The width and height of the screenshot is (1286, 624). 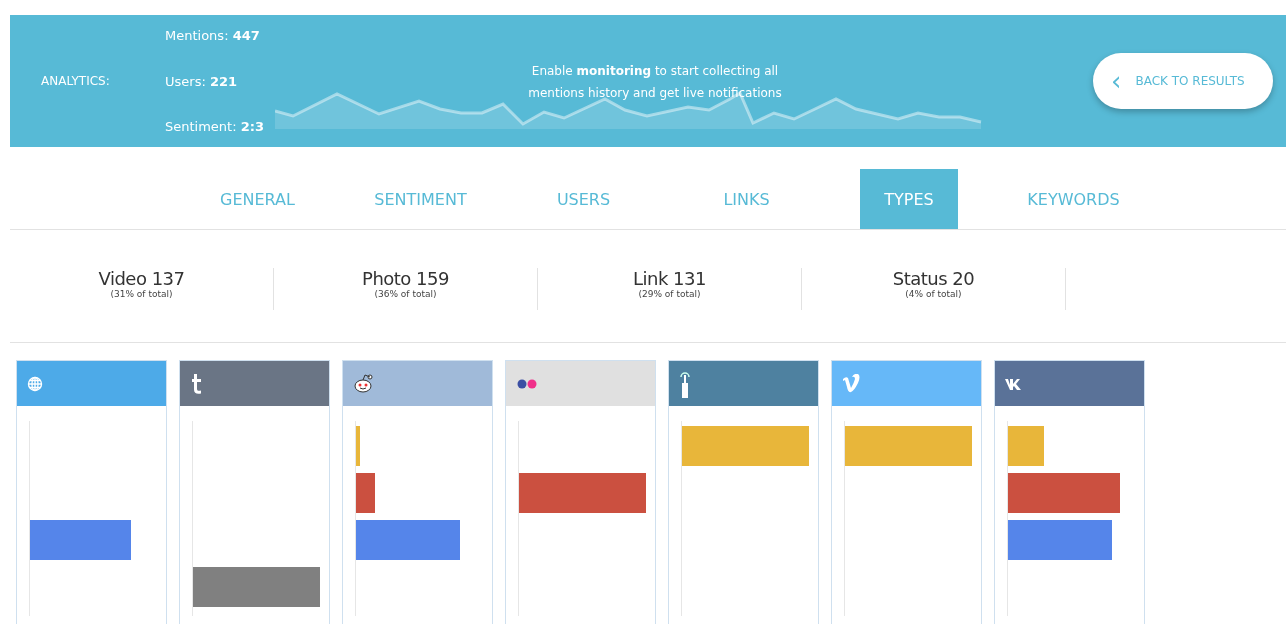 I want to click on alien-head-icon, so click(x=363, y=383).